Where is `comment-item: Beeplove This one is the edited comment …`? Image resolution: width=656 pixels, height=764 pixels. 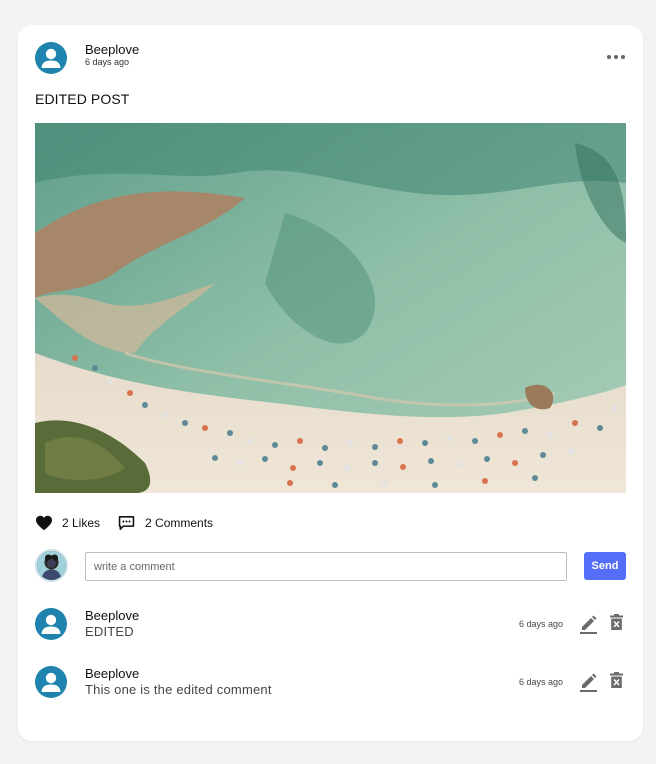 comment-item: Beeplove This one is the edited comment … is located at coordinates (330, 686).